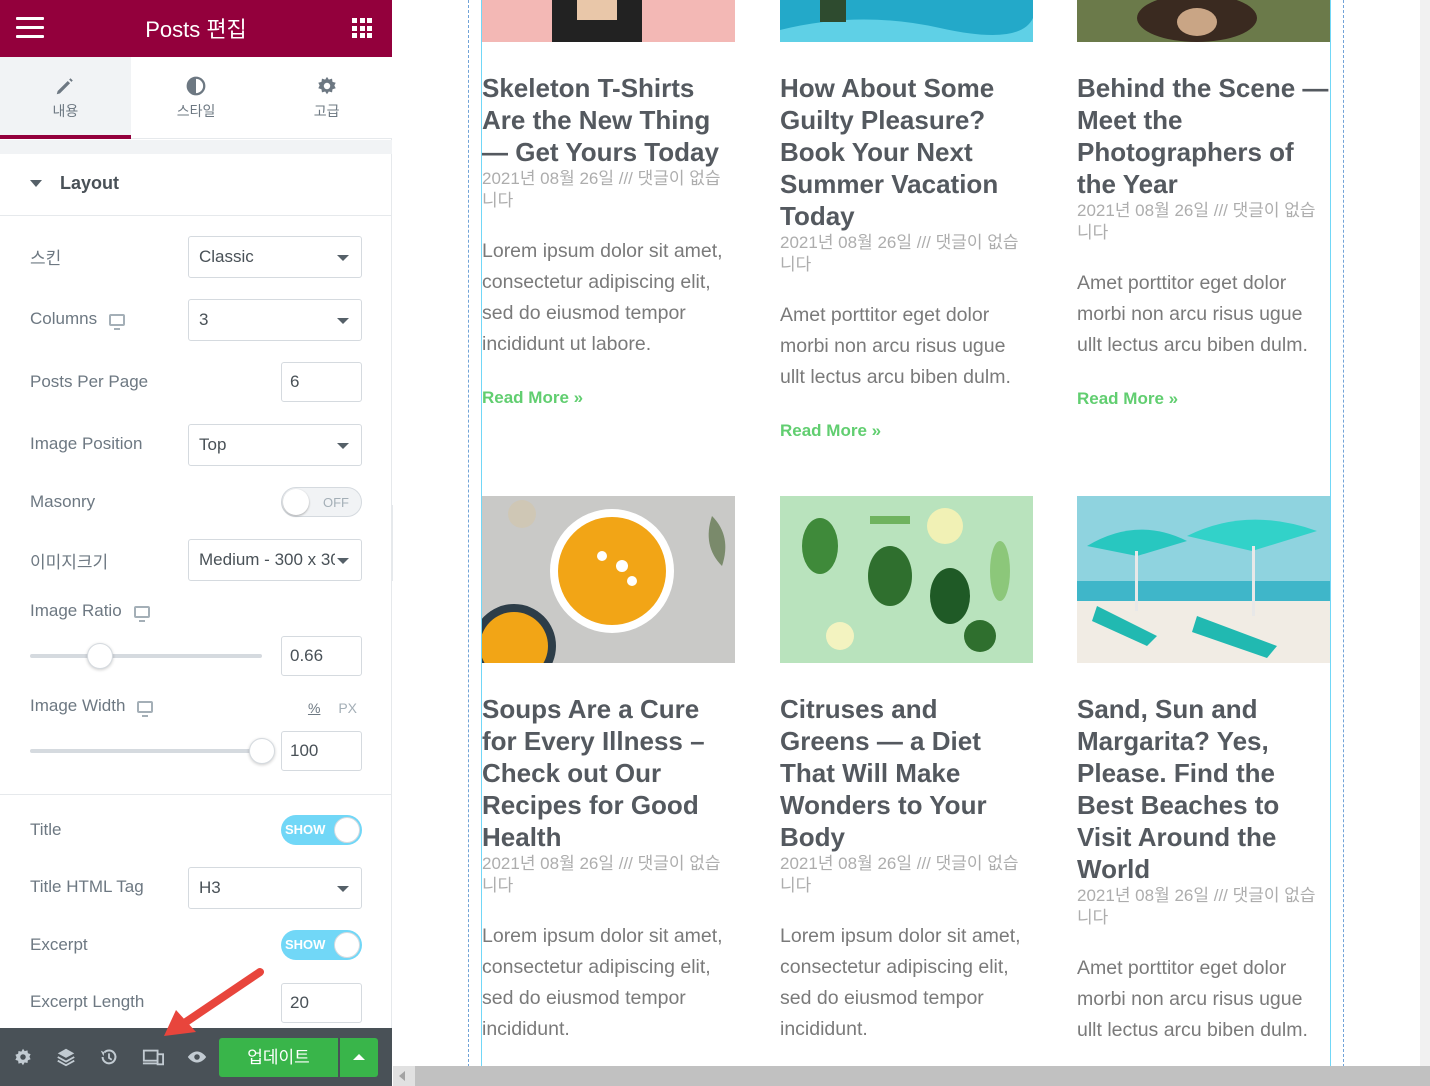  What do you see at coordinates (321, 1003) in the screenshot?
I see `excerpt-length-input: 20` at bounding box center [321, 1003].